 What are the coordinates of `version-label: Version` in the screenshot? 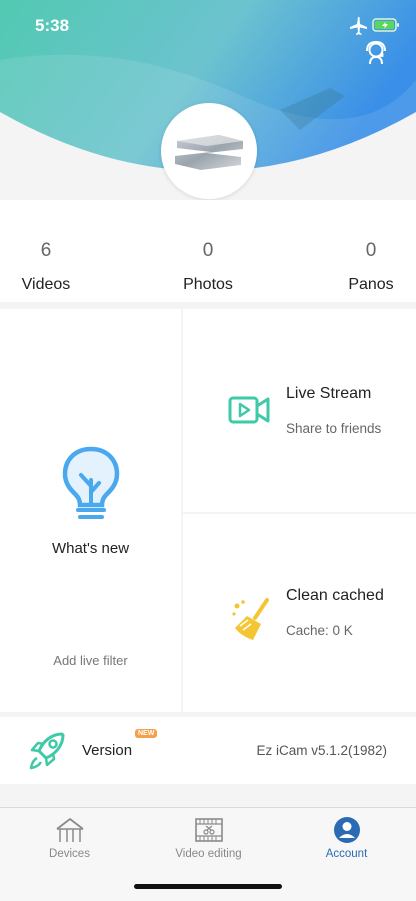 It's located at (107, 750).